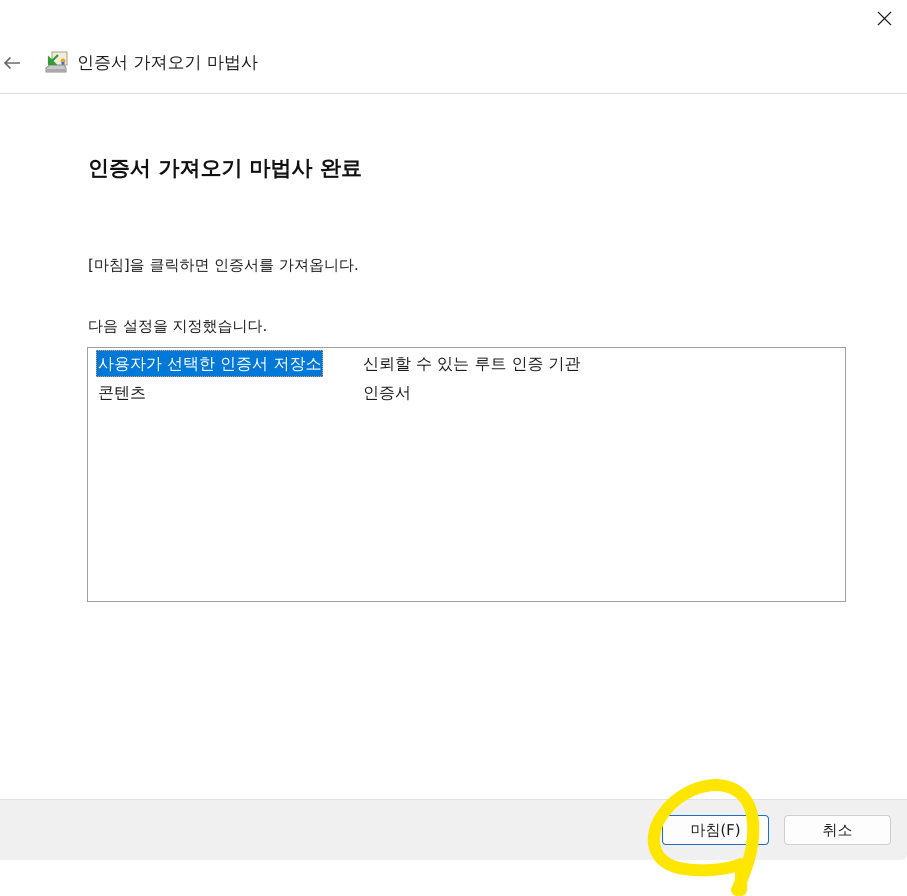  I want to click on cancel-button: 취소, so click(837, 830).